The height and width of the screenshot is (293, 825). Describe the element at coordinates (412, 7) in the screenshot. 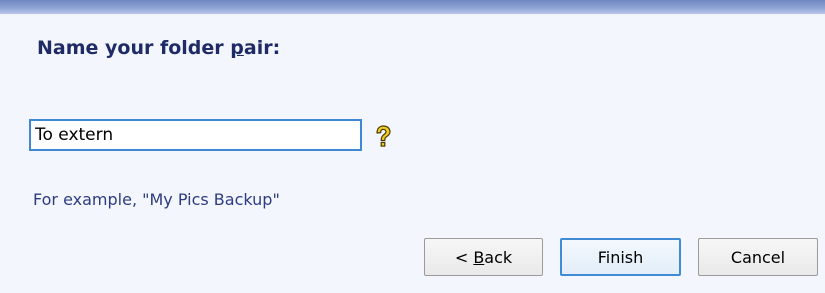

I see `header-band` at that location.